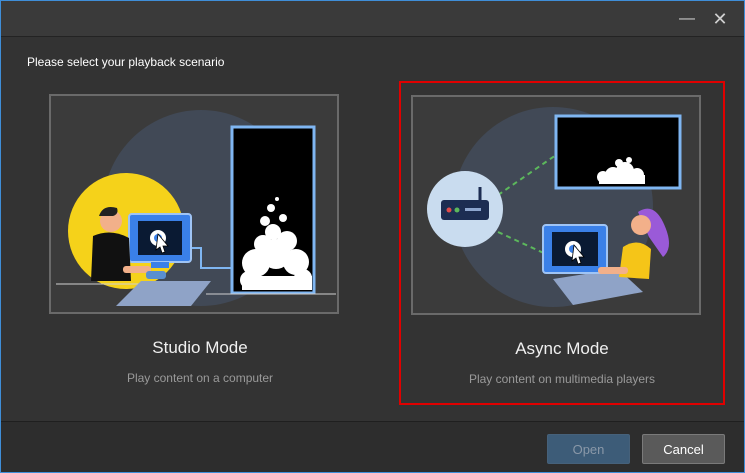  What do you see at coordinates (588, 449) in the screenshot?
I see `open-button: Open` at bounding box center [588, 449].